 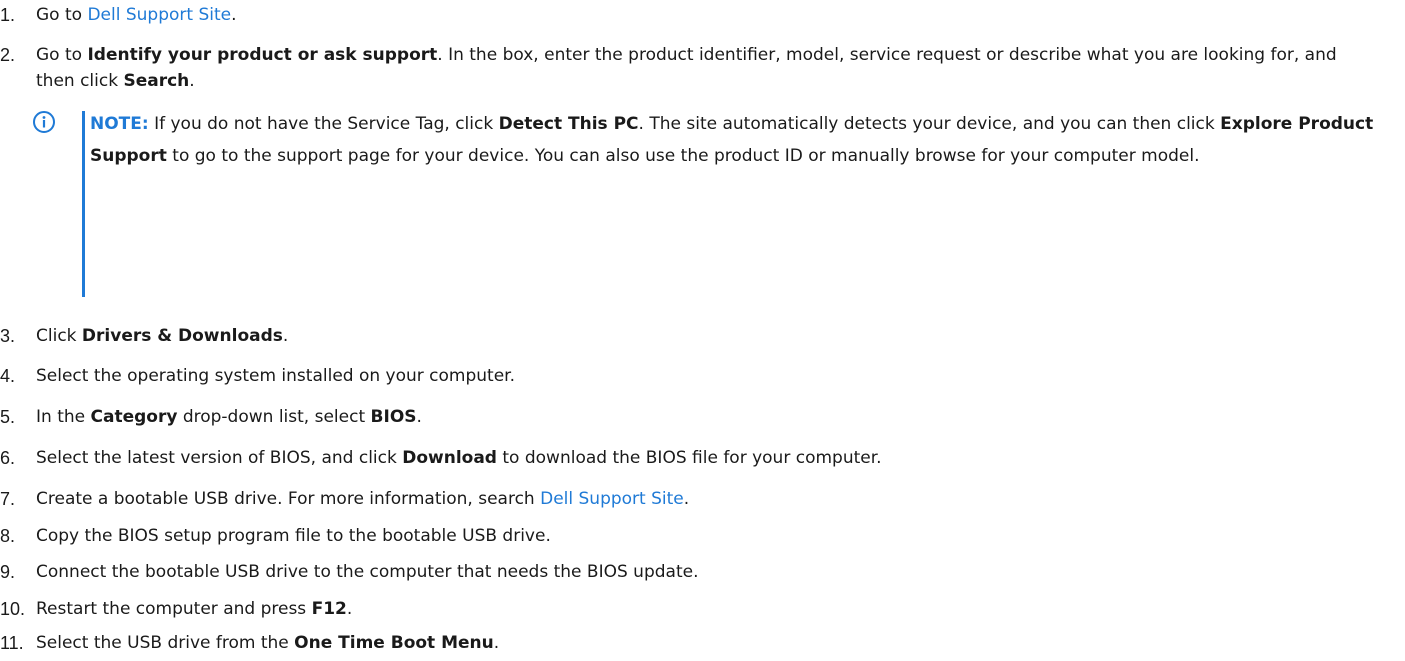 What do you see at coordinates (8, 417) in the screenshot?
I see `step-number: 5.` at bounding box center [8, 417].